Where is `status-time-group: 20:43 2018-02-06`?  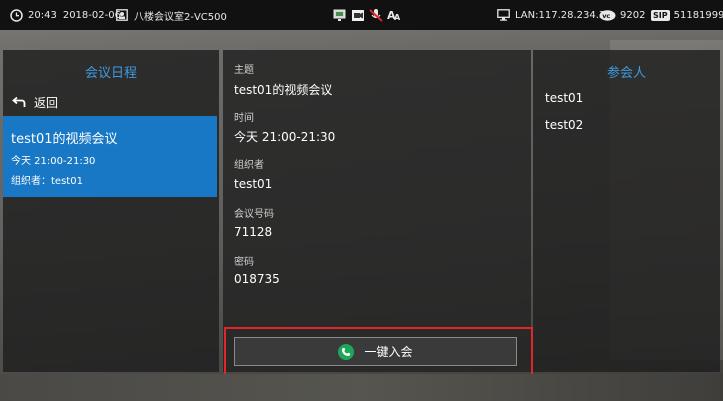 status-time-group: 20:43 2018-02-06 is located at coordinates (65, 15).